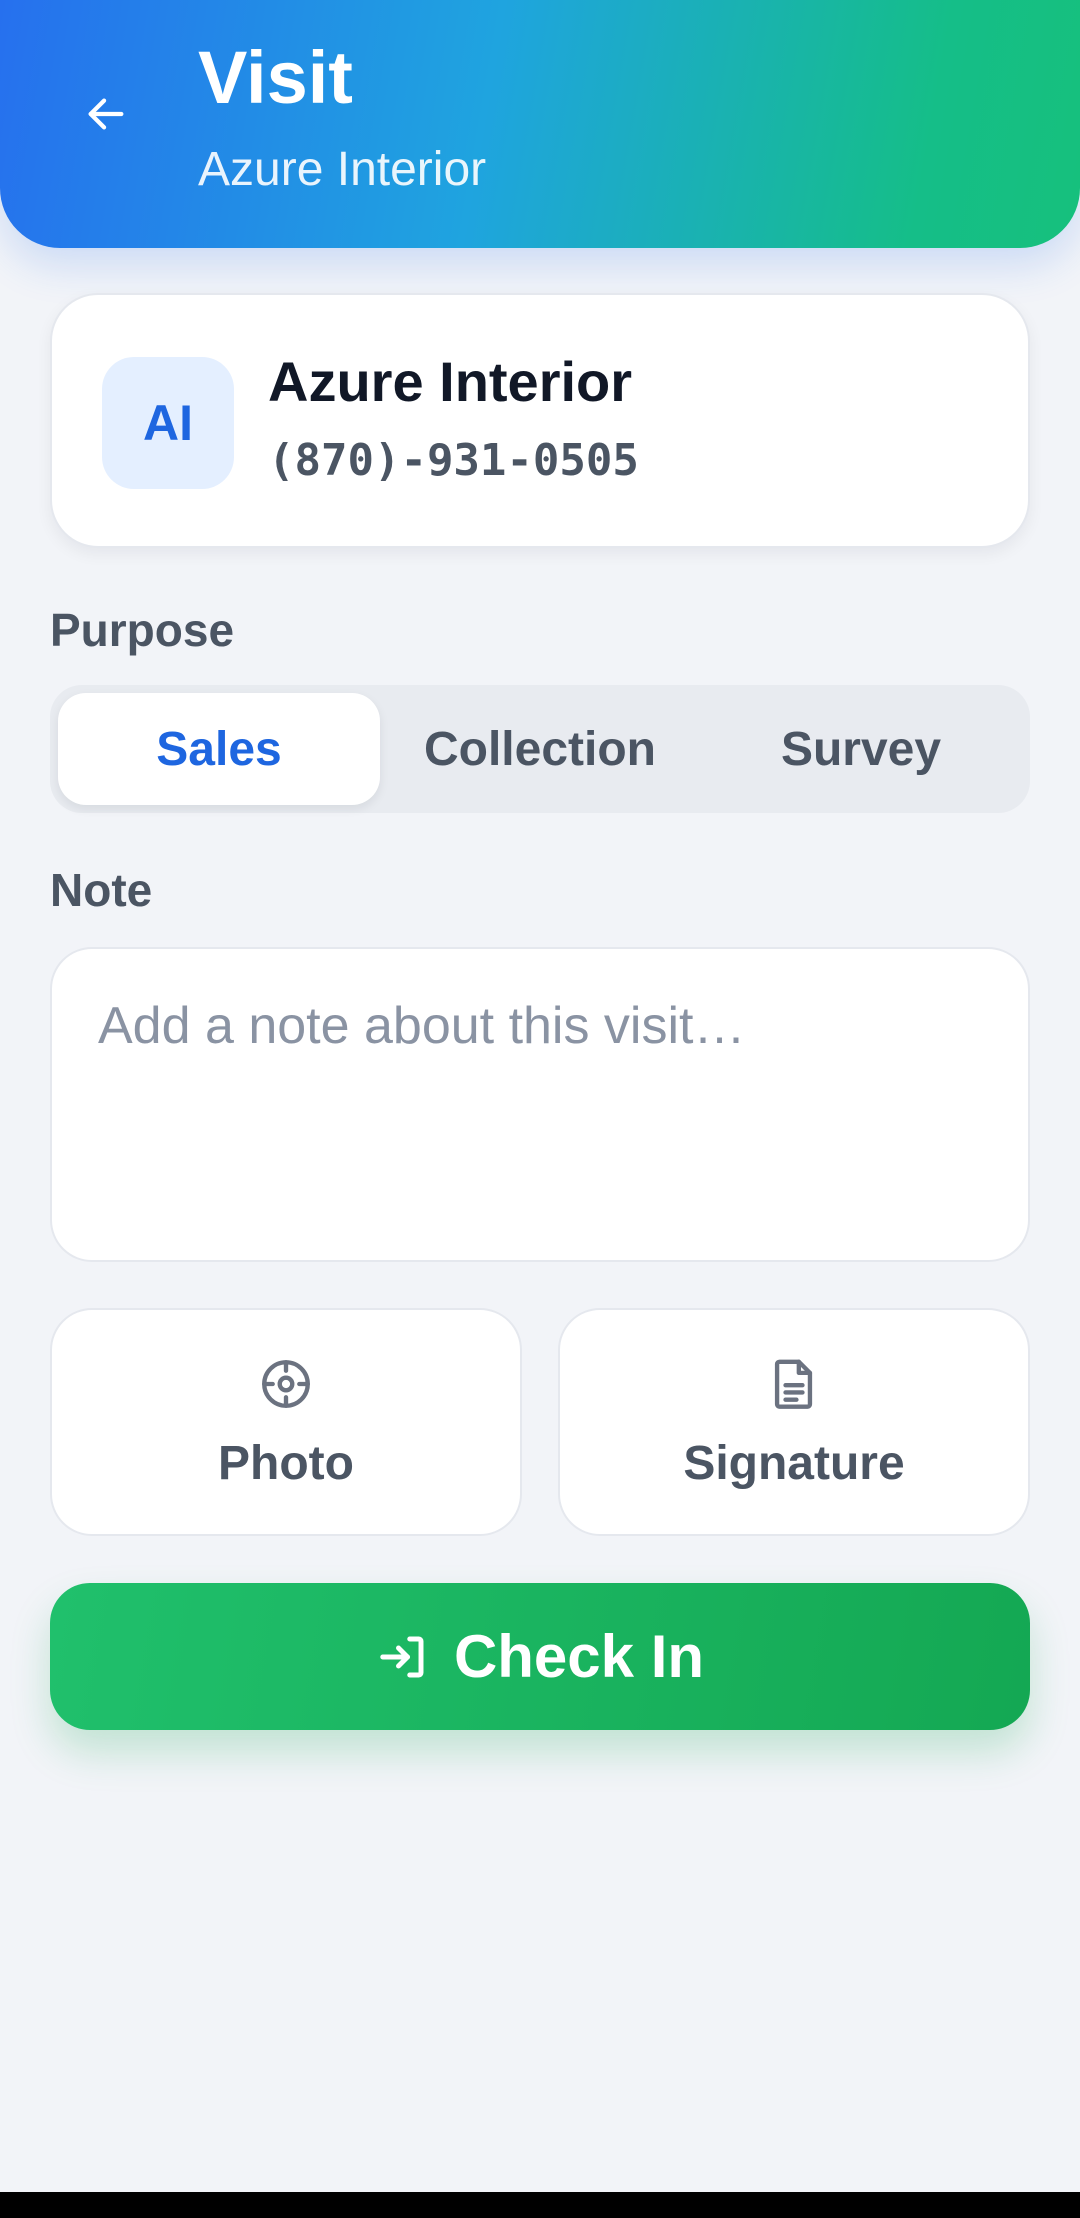 The width and height of the screenshot is (1080, 2218). I want to click on note-label: Note, so click(101, 890).